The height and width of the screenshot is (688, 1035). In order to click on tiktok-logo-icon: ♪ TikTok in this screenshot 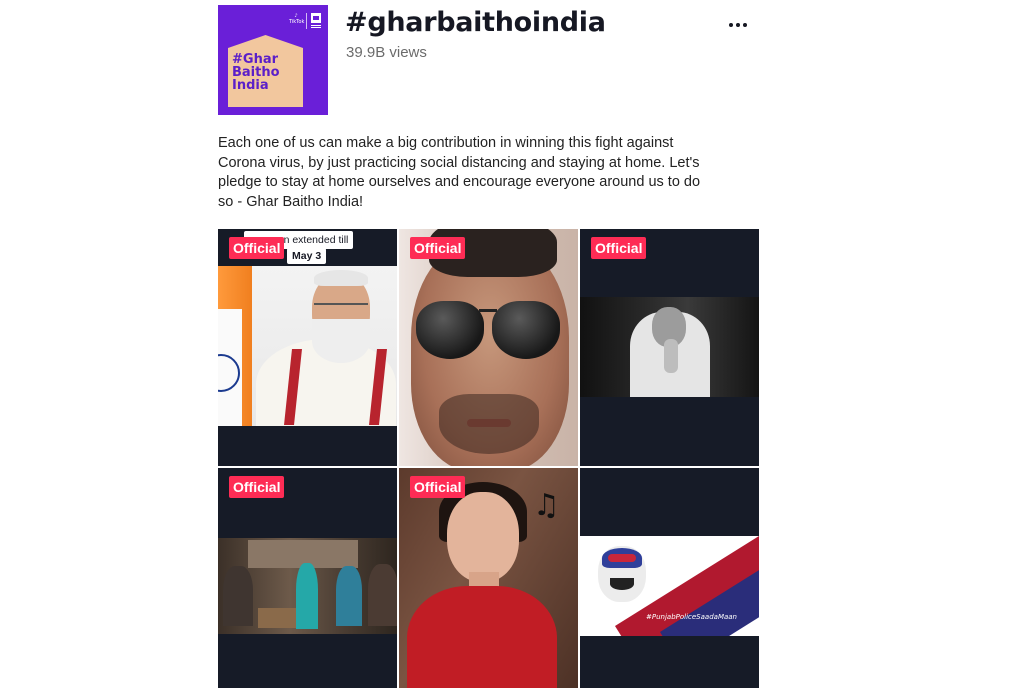, I will do `click(297, 19)`.